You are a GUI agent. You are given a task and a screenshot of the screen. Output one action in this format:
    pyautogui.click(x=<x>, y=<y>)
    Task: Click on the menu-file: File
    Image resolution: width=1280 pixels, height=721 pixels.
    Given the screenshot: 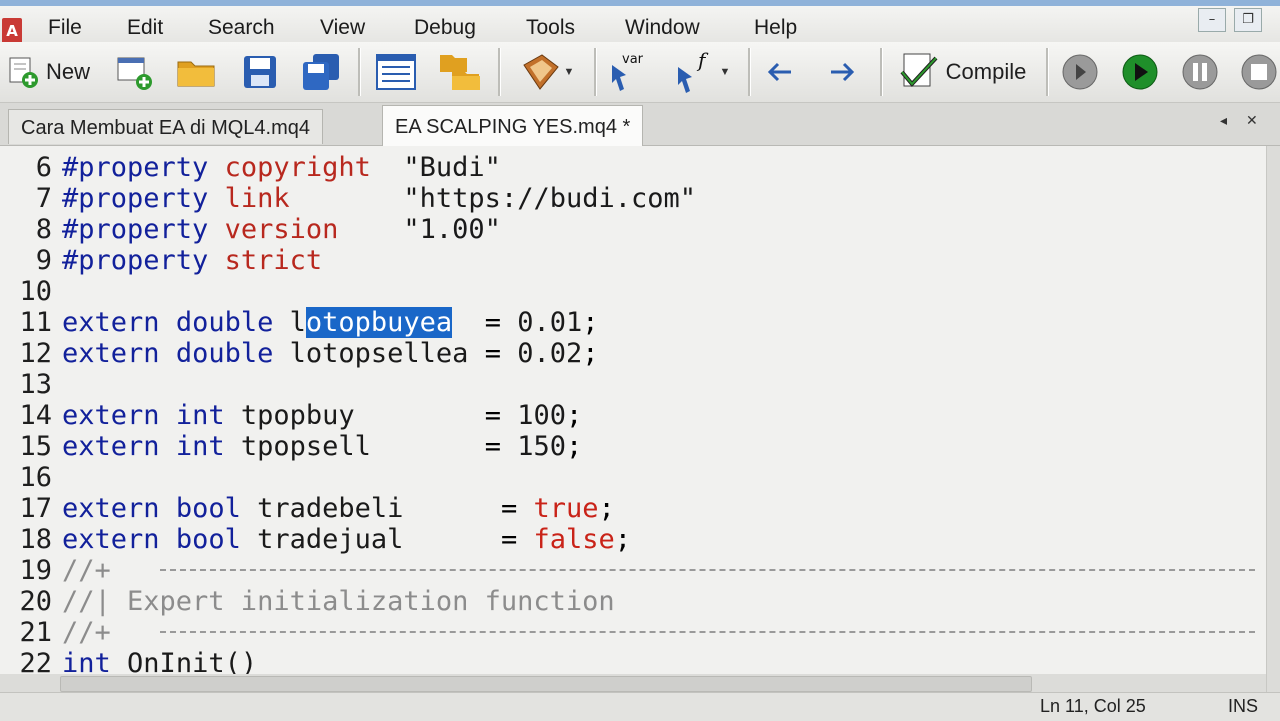 What is the action you would take?
    pyautogui.click(x=65, y=28)
    